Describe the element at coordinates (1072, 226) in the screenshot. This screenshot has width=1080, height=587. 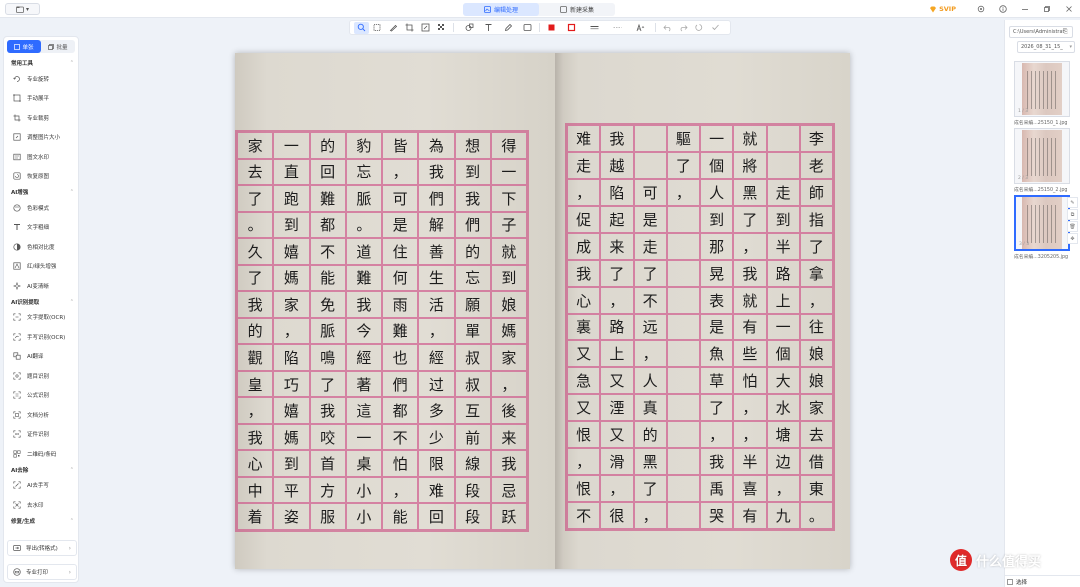
I see `delete-thumbnail-icon: 🗑` at that location.